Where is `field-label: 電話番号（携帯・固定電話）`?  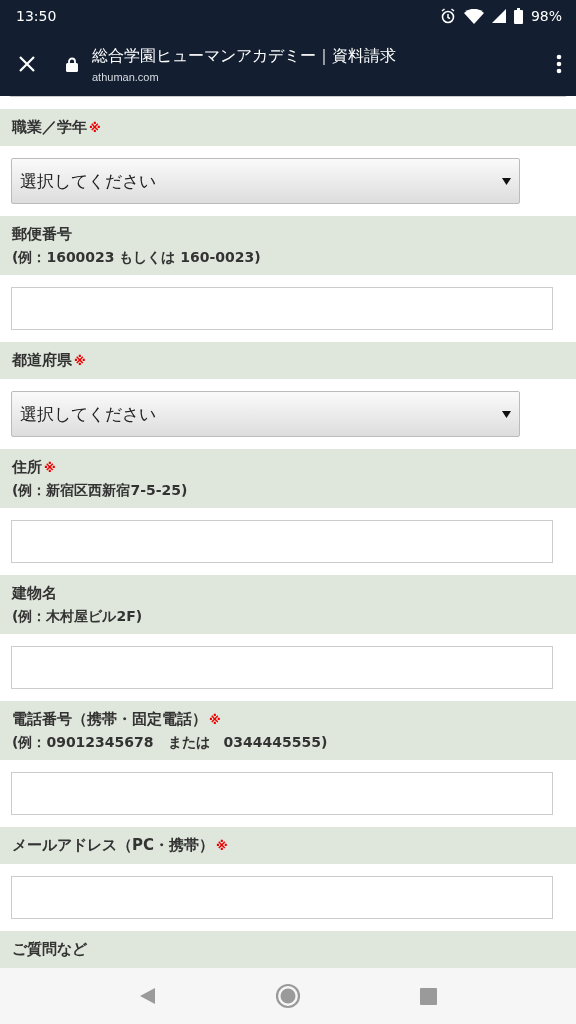
field-label: 電話番号（携帯・固定電話） is located at coordinates (109, 719).